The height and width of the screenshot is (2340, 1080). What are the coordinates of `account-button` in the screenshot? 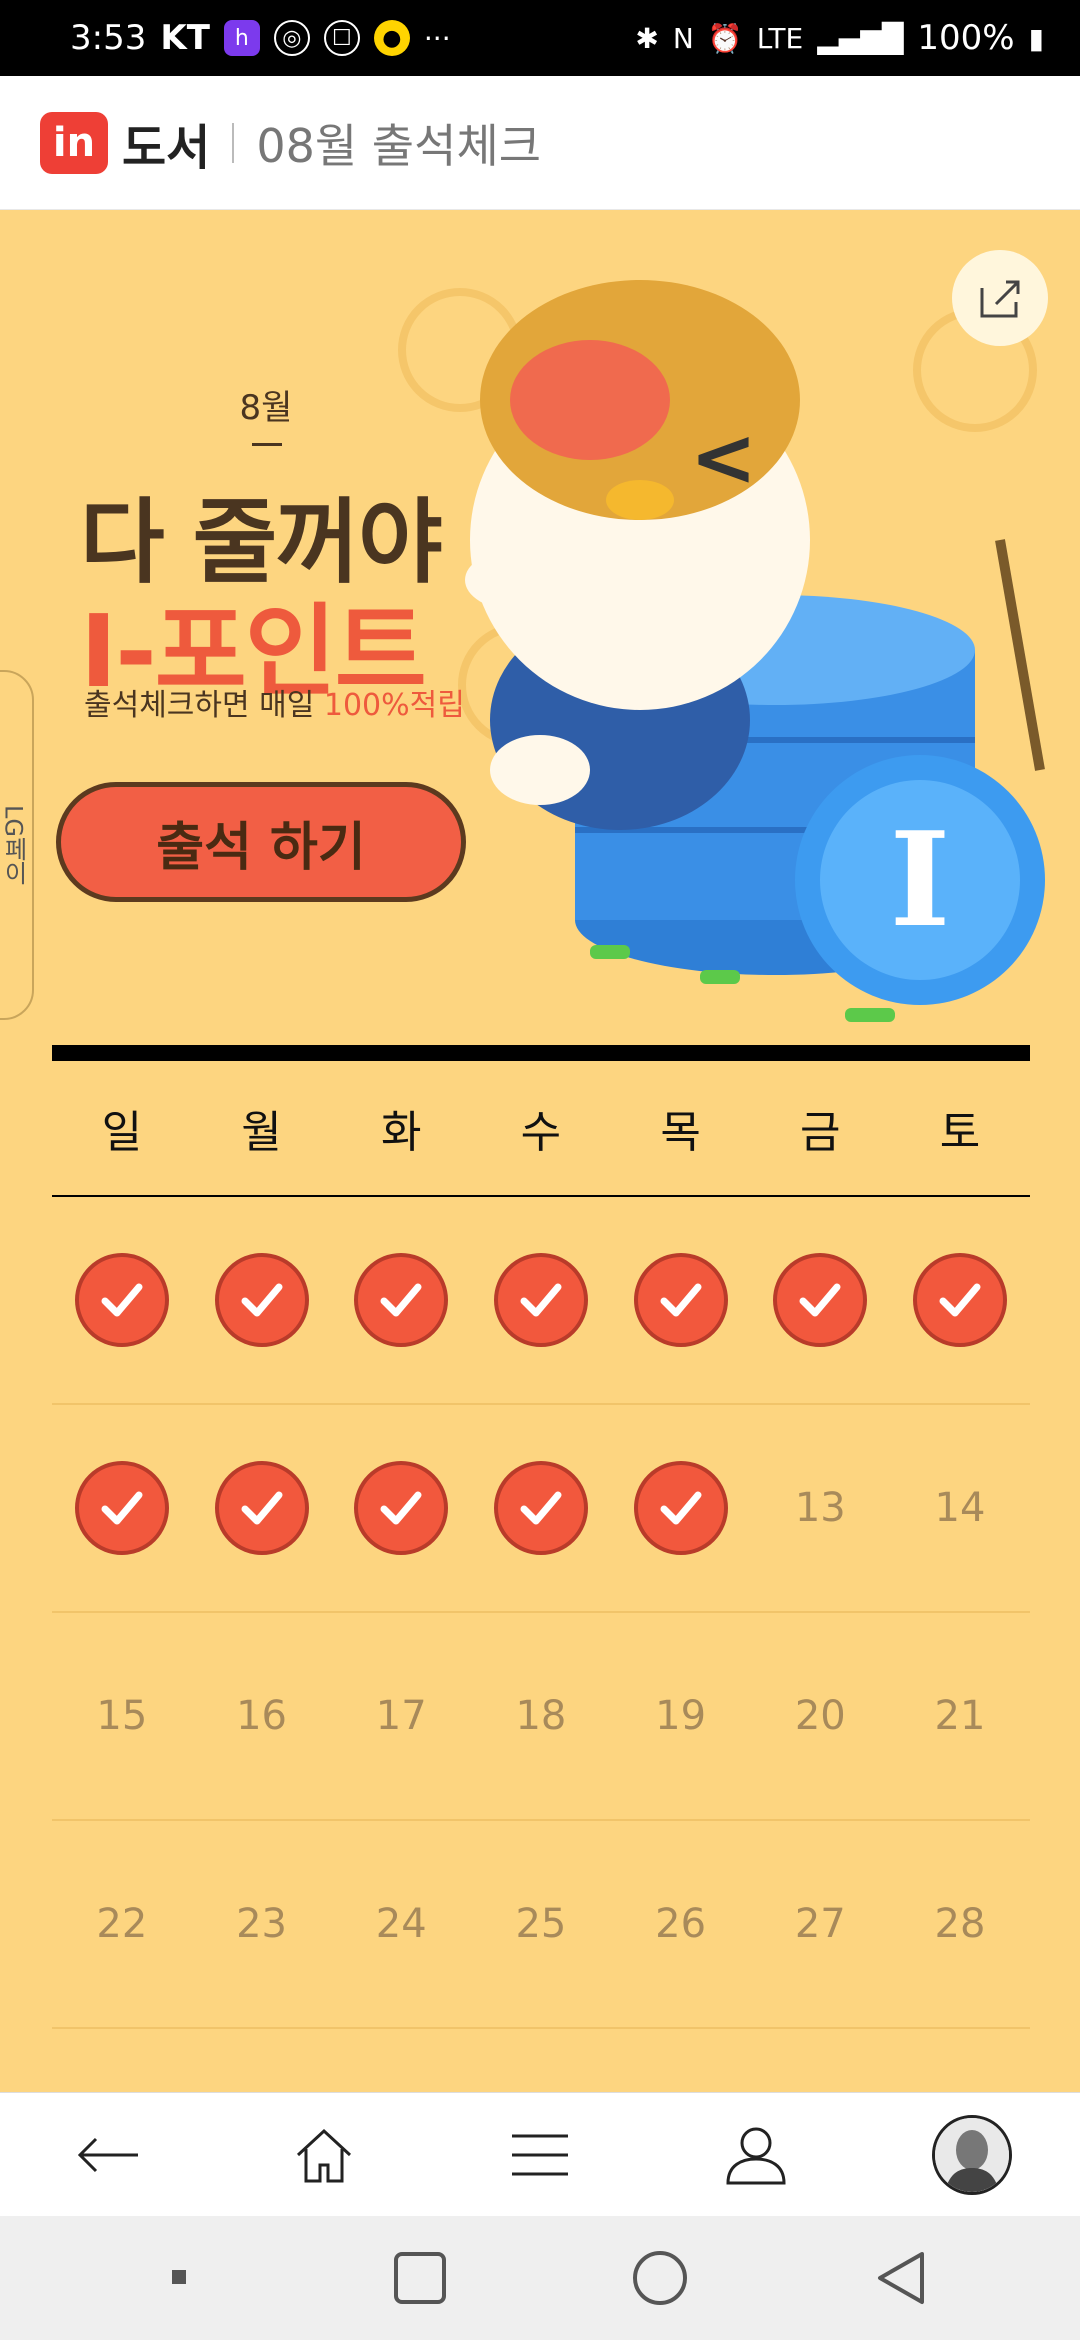 It's located at (756, 2155).